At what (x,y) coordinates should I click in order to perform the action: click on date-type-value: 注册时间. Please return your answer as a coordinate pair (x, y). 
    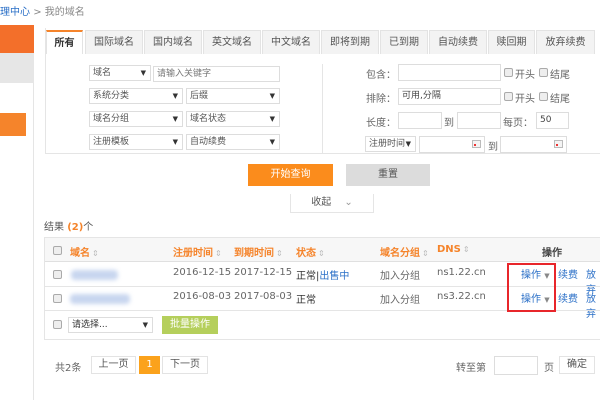
    Looking at the image, I should click on (387, 144).